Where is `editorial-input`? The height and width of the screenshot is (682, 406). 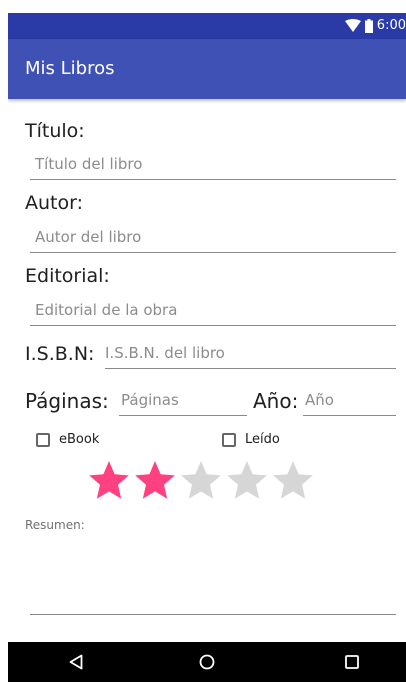
editorial-input is located at coordinates (215, 310).